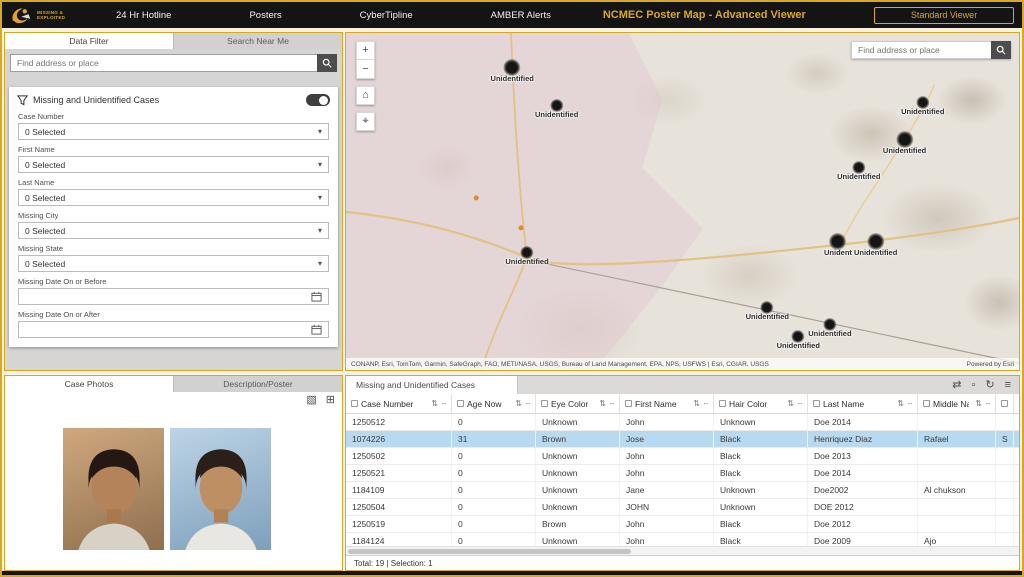  I want to click on column-label: Middle Name, so click(951, 403).